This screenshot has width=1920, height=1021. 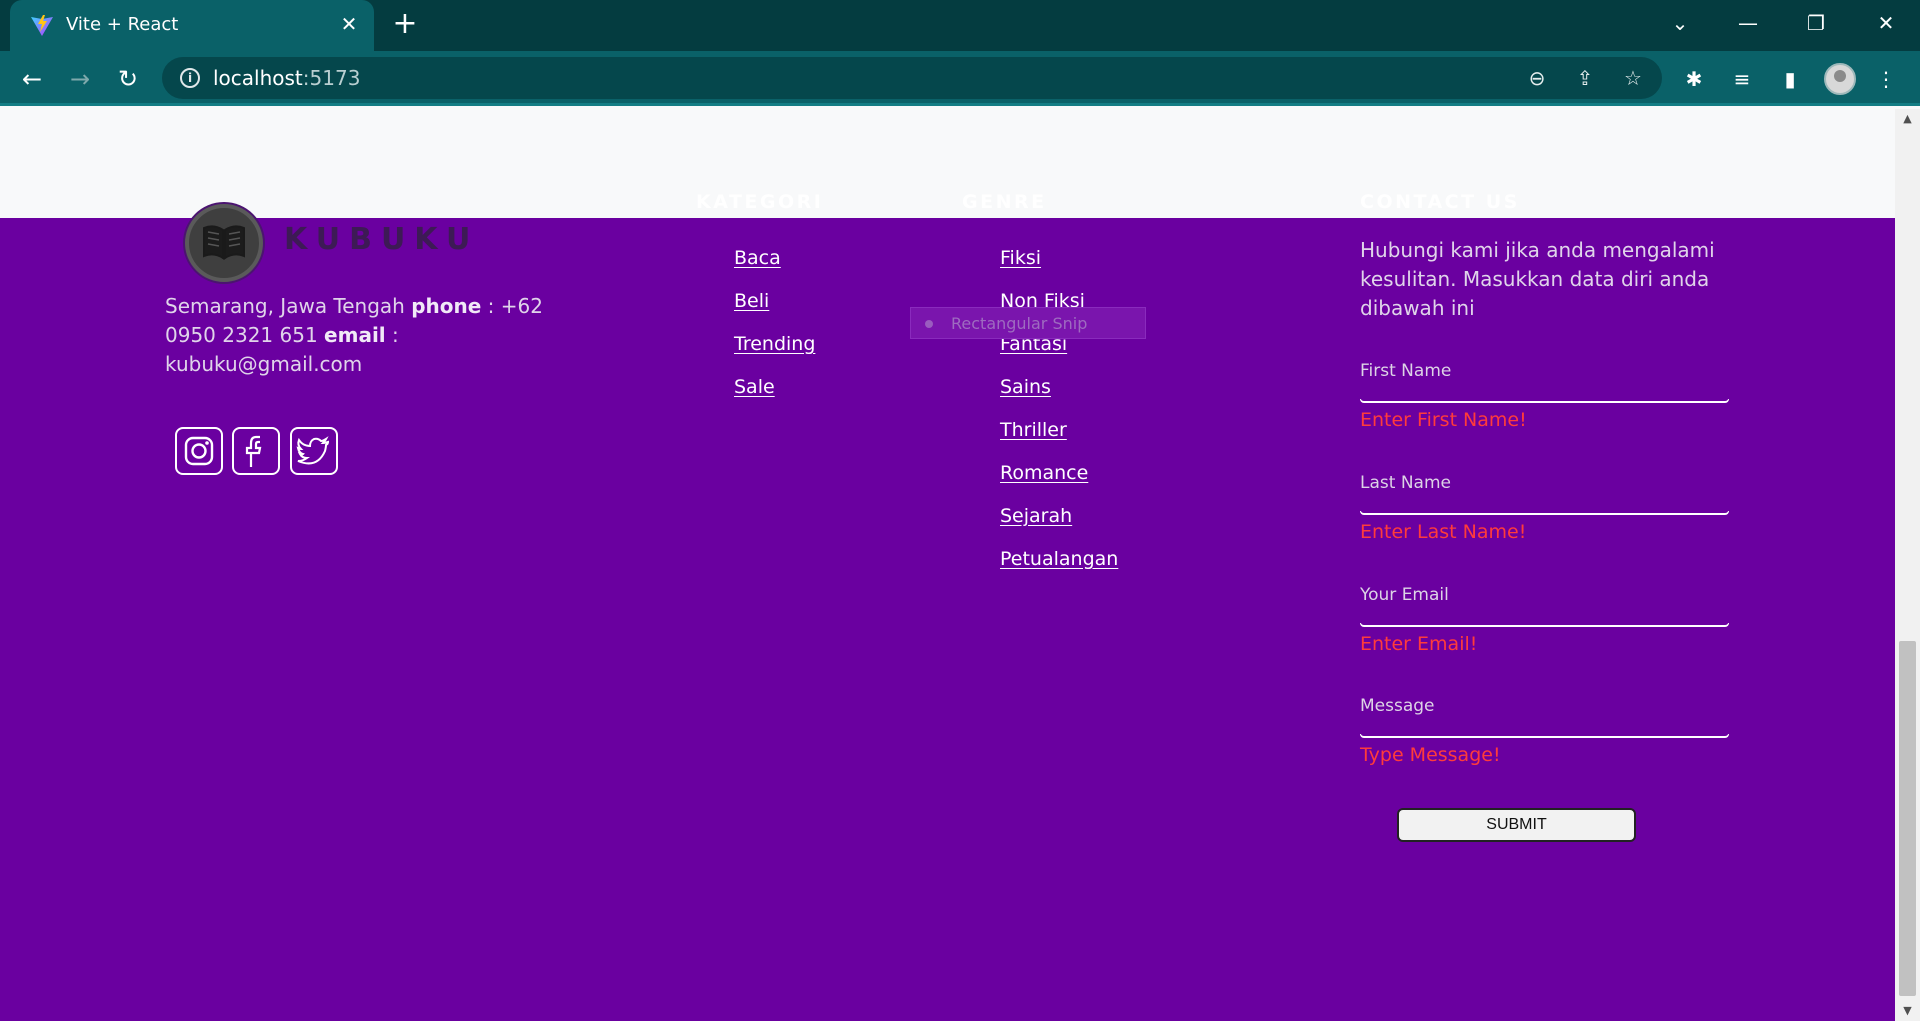 I want to click on contact-heading: CONTACT US, so click(x=1440, y=202).